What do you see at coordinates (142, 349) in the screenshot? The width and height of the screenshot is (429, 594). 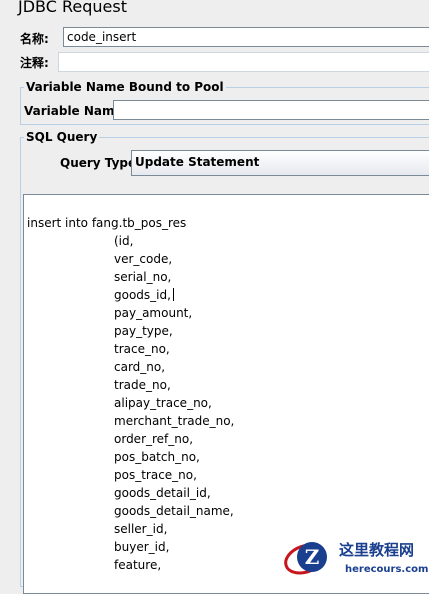 I see `sql-column-line: trace_no,` at bounding box center [142, 349].